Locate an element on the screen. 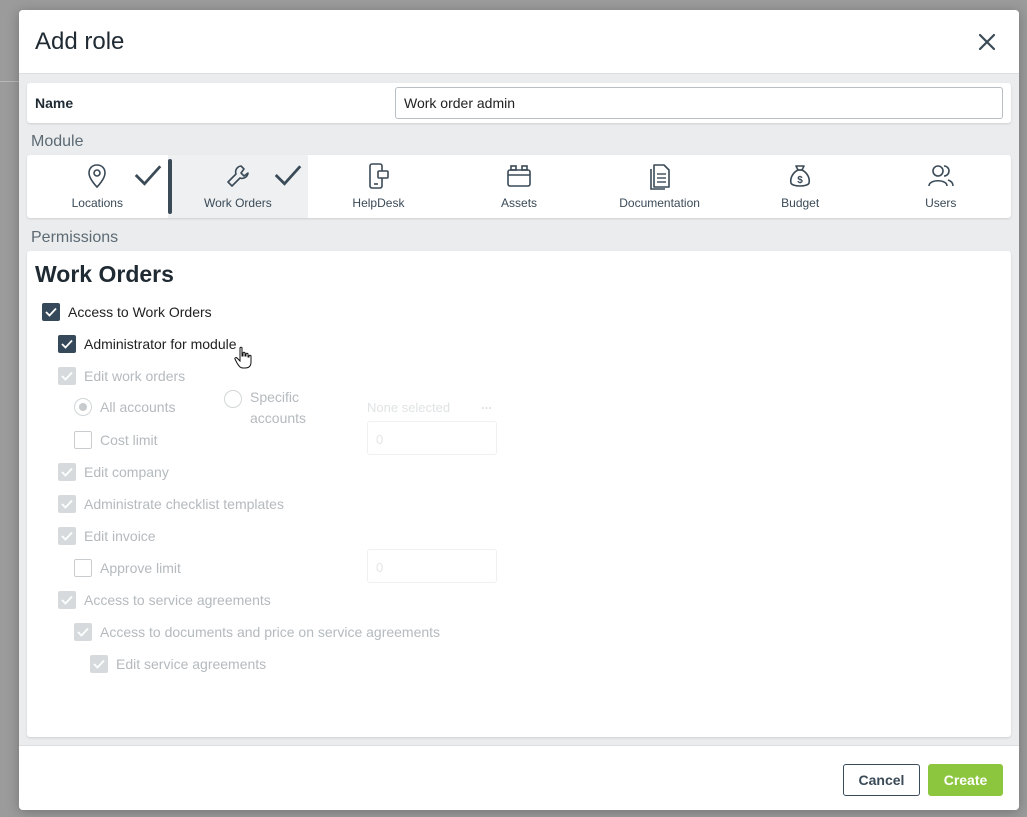 Image resolution: width=1027 pixels, height=817 pixels. document-icon is located at coordinates (659, 177).